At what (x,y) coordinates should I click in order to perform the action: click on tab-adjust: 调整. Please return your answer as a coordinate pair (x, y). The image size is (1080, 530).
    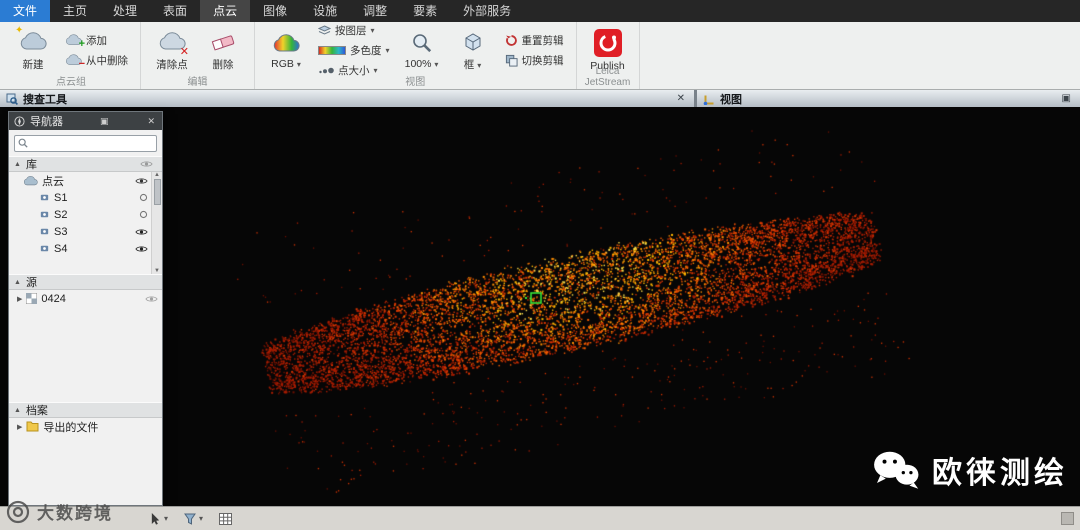
    Looking at the image, I should click on (375, 11).